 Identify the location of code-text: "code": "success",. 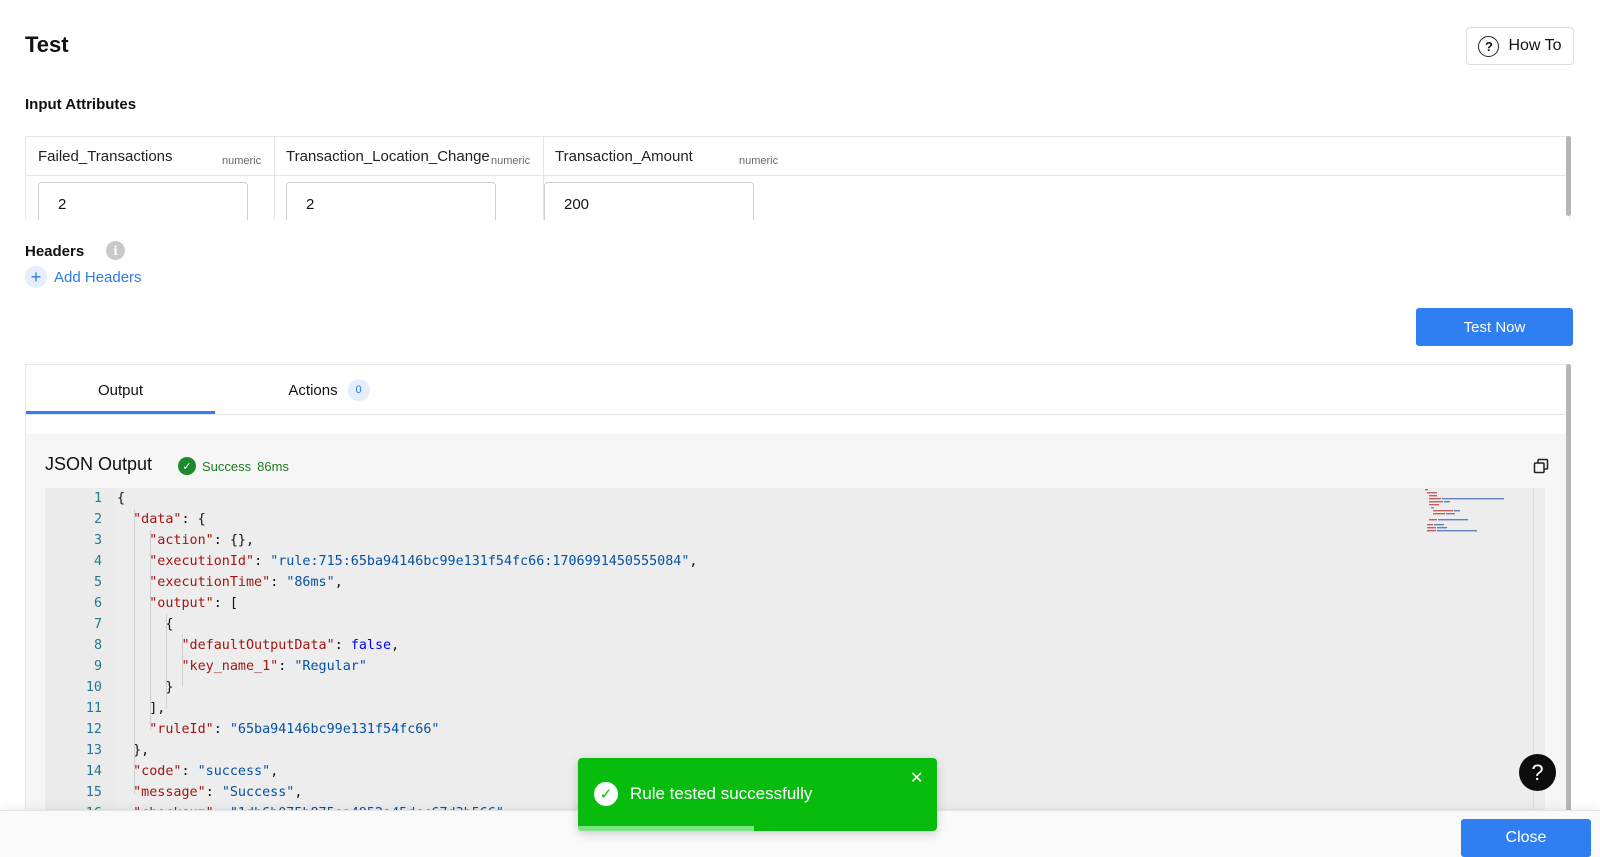
(206, 771).